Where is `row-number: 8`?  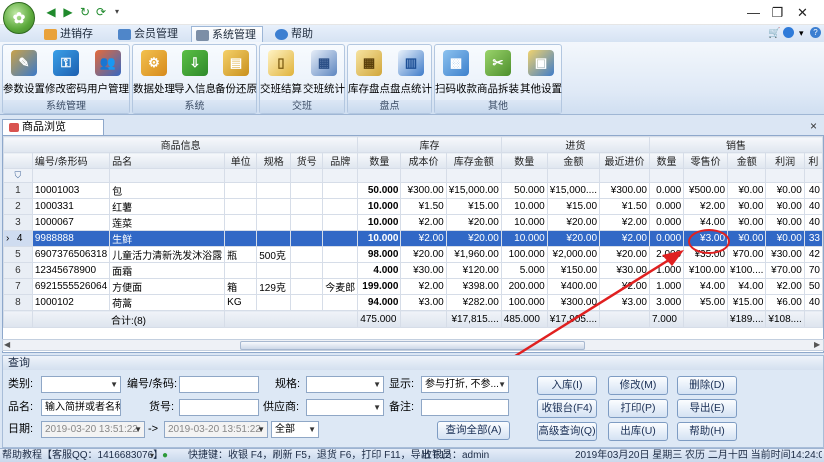
row-number: 8 is located at coordinates (18, 302).